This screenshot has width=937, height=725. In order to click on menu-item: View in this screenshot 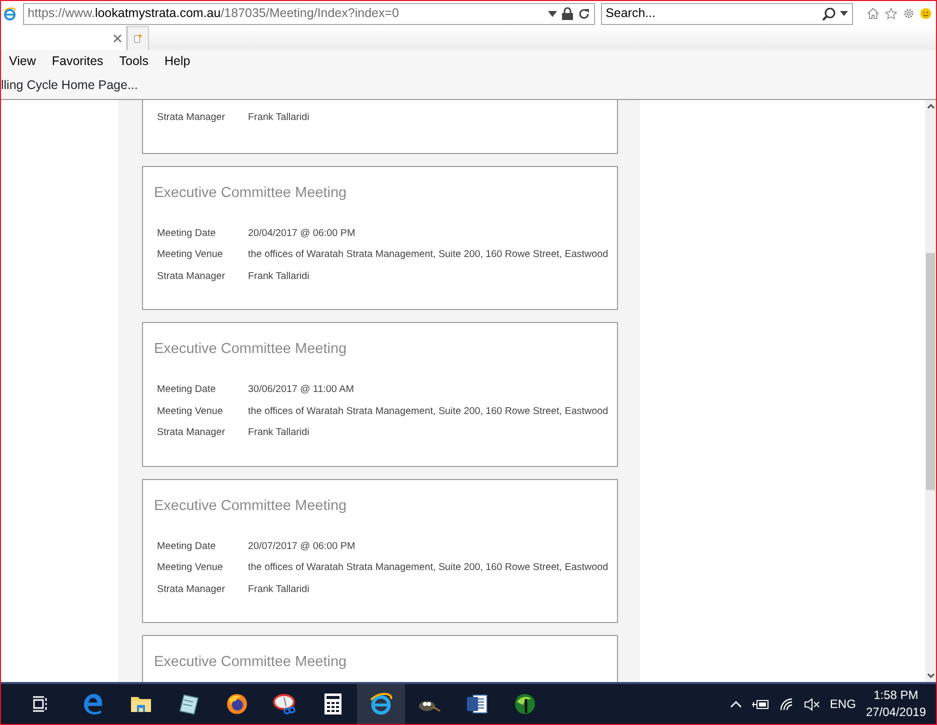, I will do `click(22, 61)`.